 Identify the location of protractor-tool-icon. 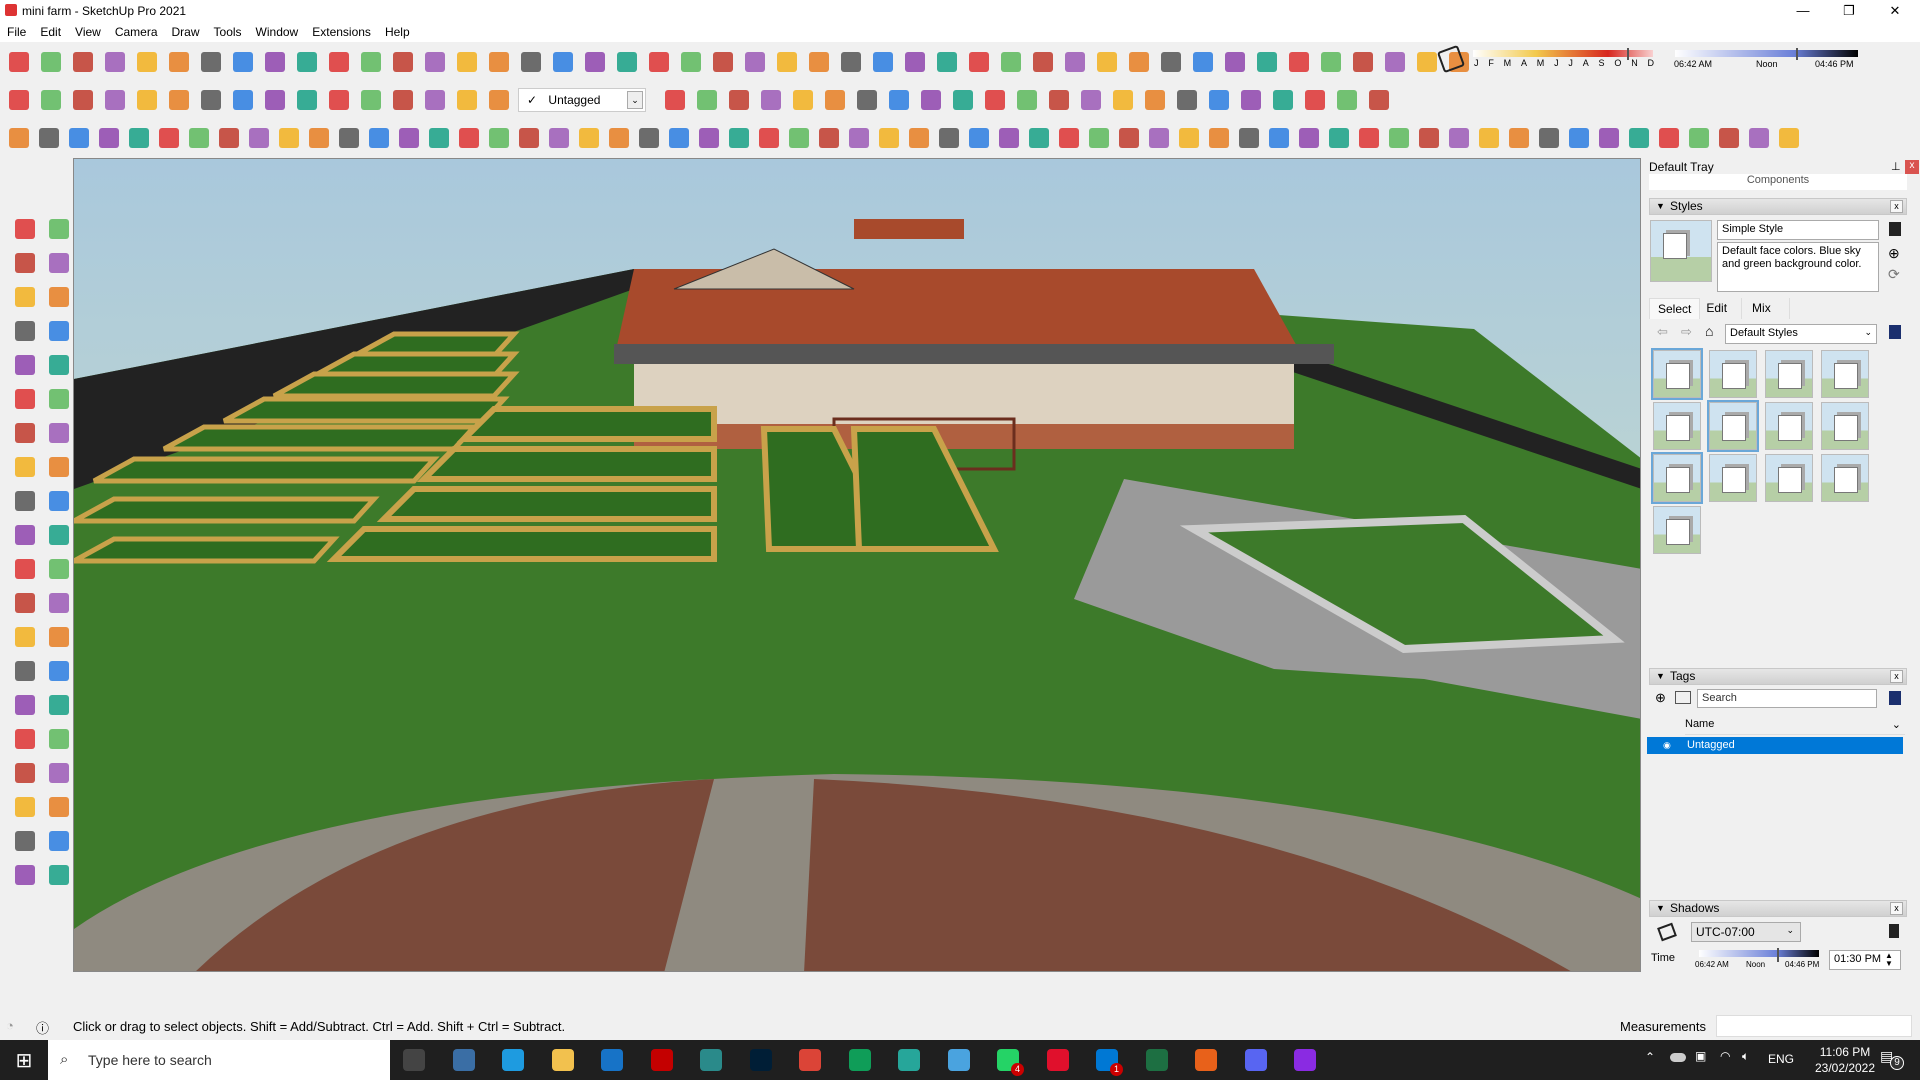
(403, 100).